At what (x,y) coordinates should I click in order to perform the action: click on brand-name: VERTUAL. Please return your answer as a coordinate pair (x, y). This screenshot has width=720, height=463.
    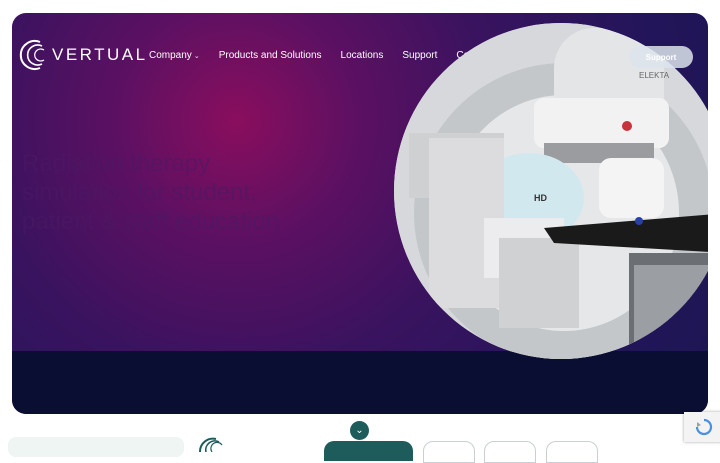
    Looking at the image, I should click on (100, 54).